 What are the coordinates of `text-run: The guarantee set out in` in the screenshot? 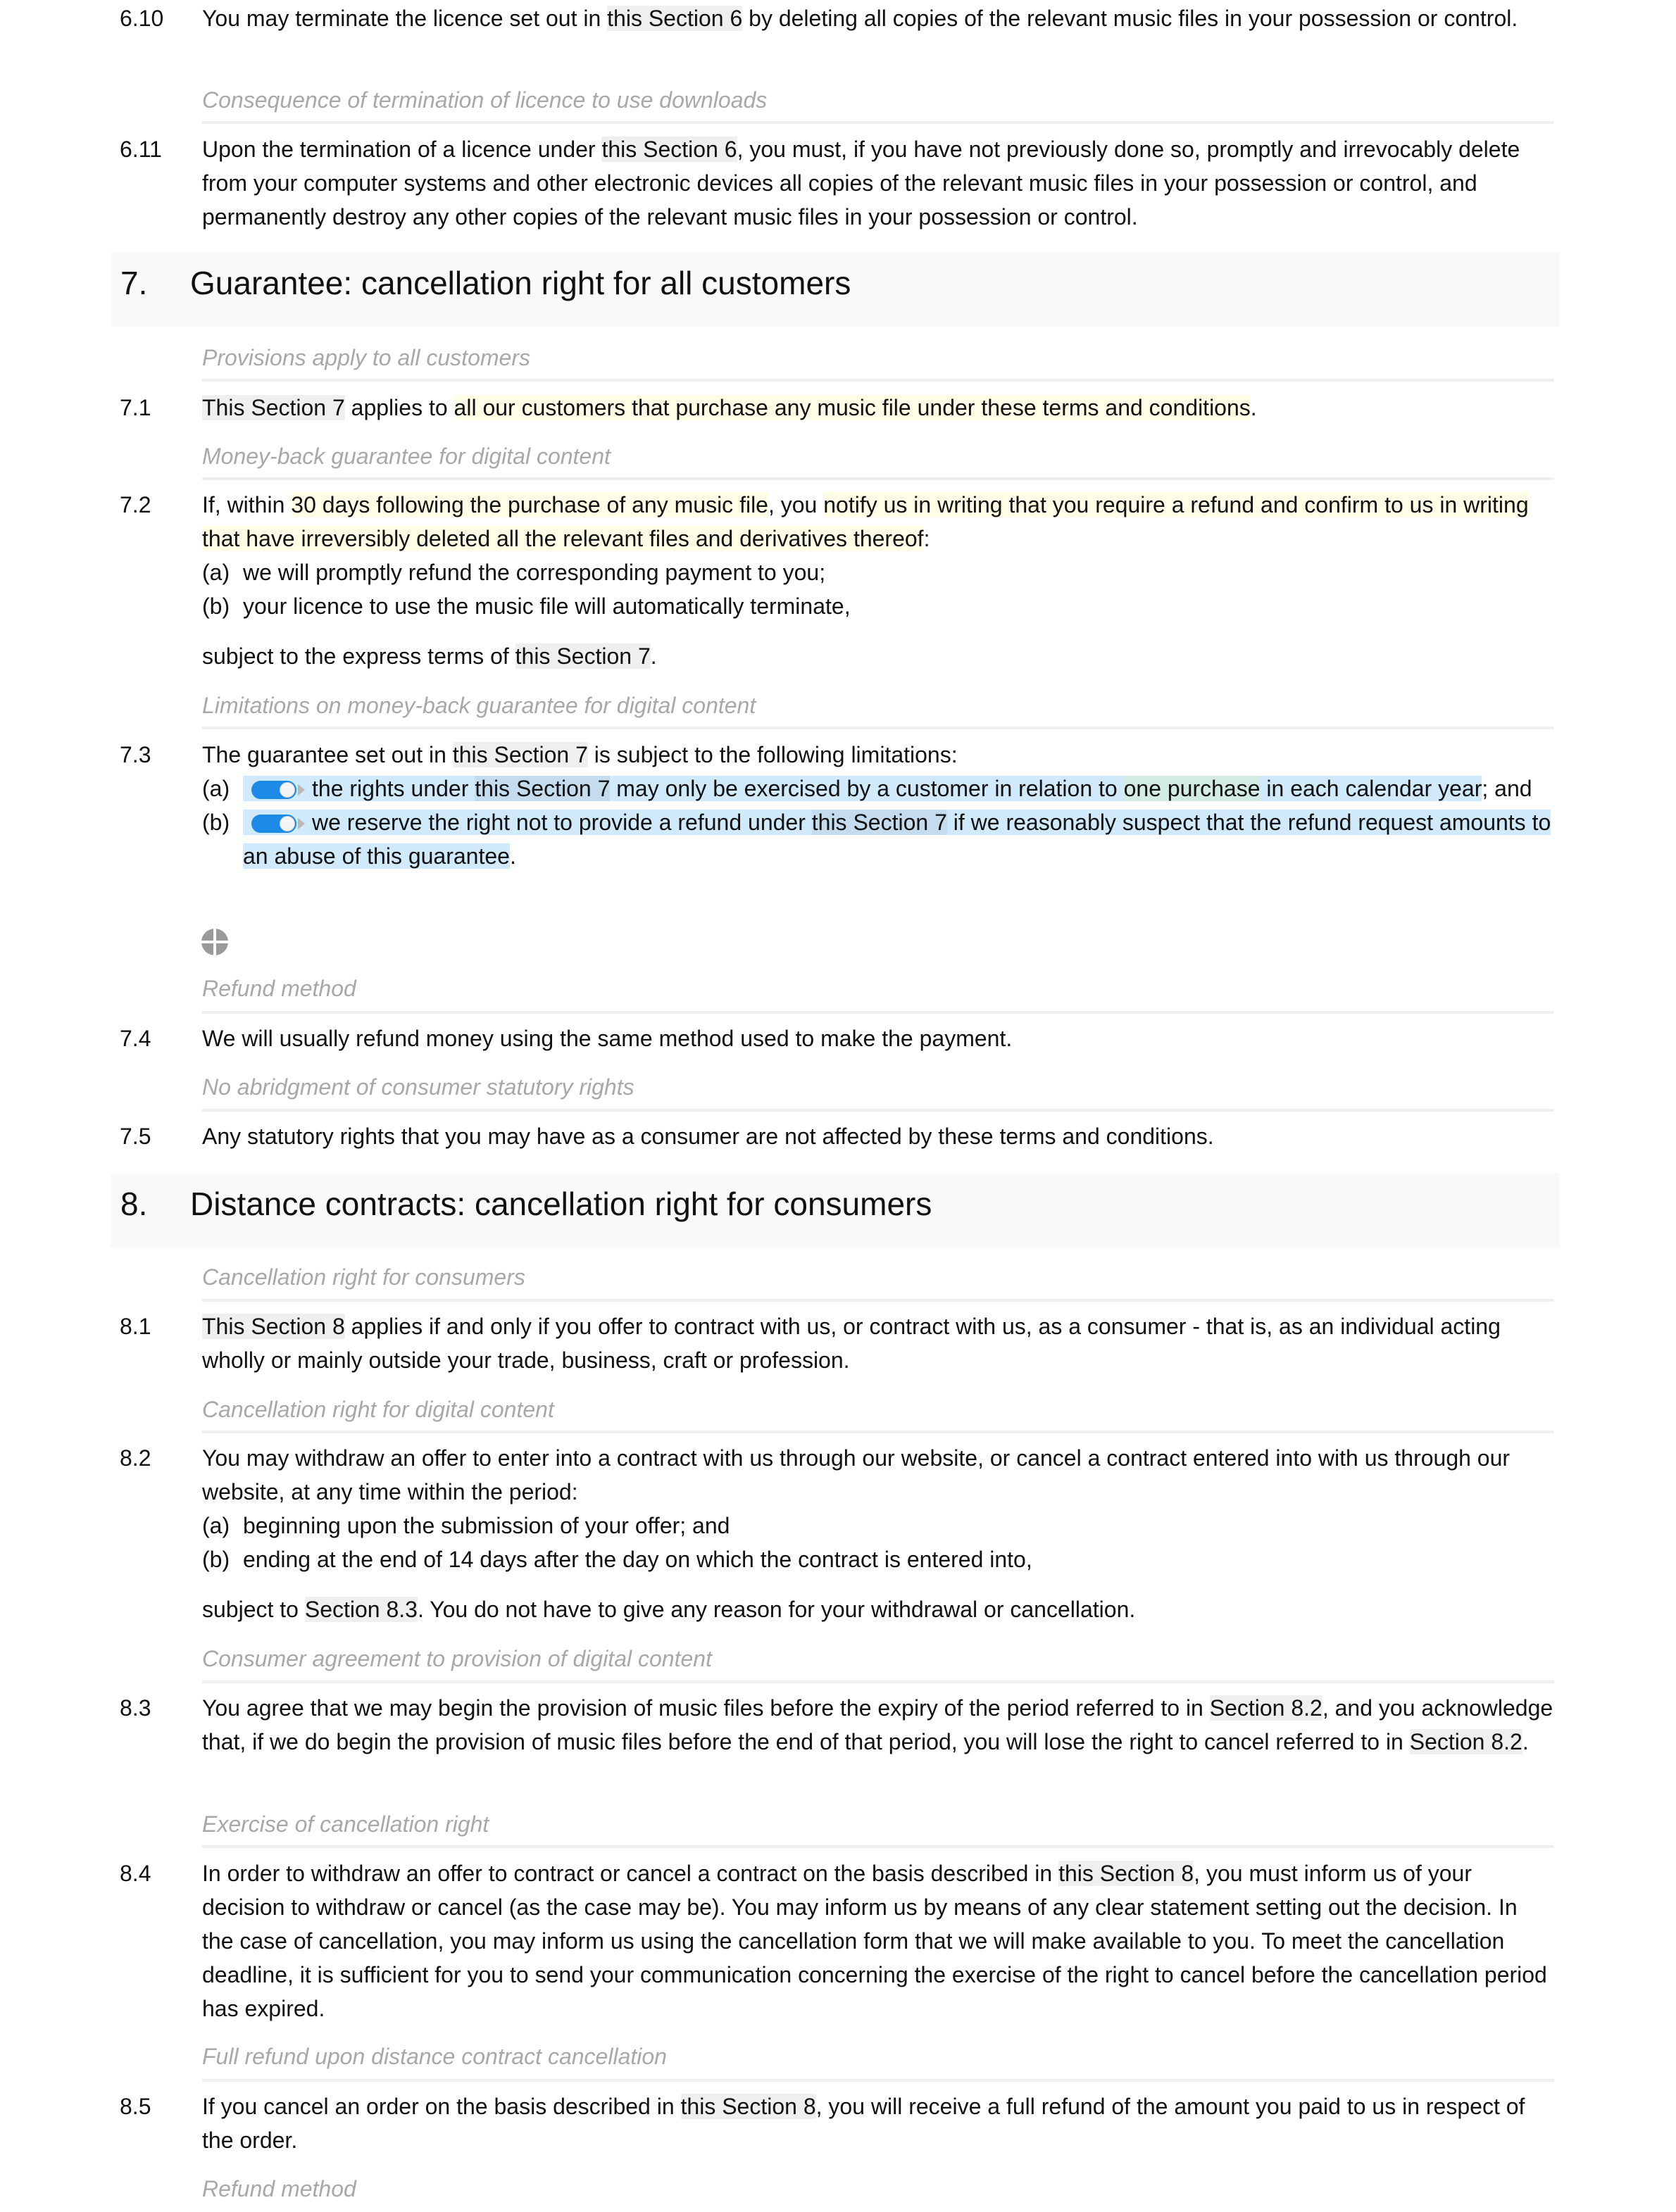 It's located at (327, 755).